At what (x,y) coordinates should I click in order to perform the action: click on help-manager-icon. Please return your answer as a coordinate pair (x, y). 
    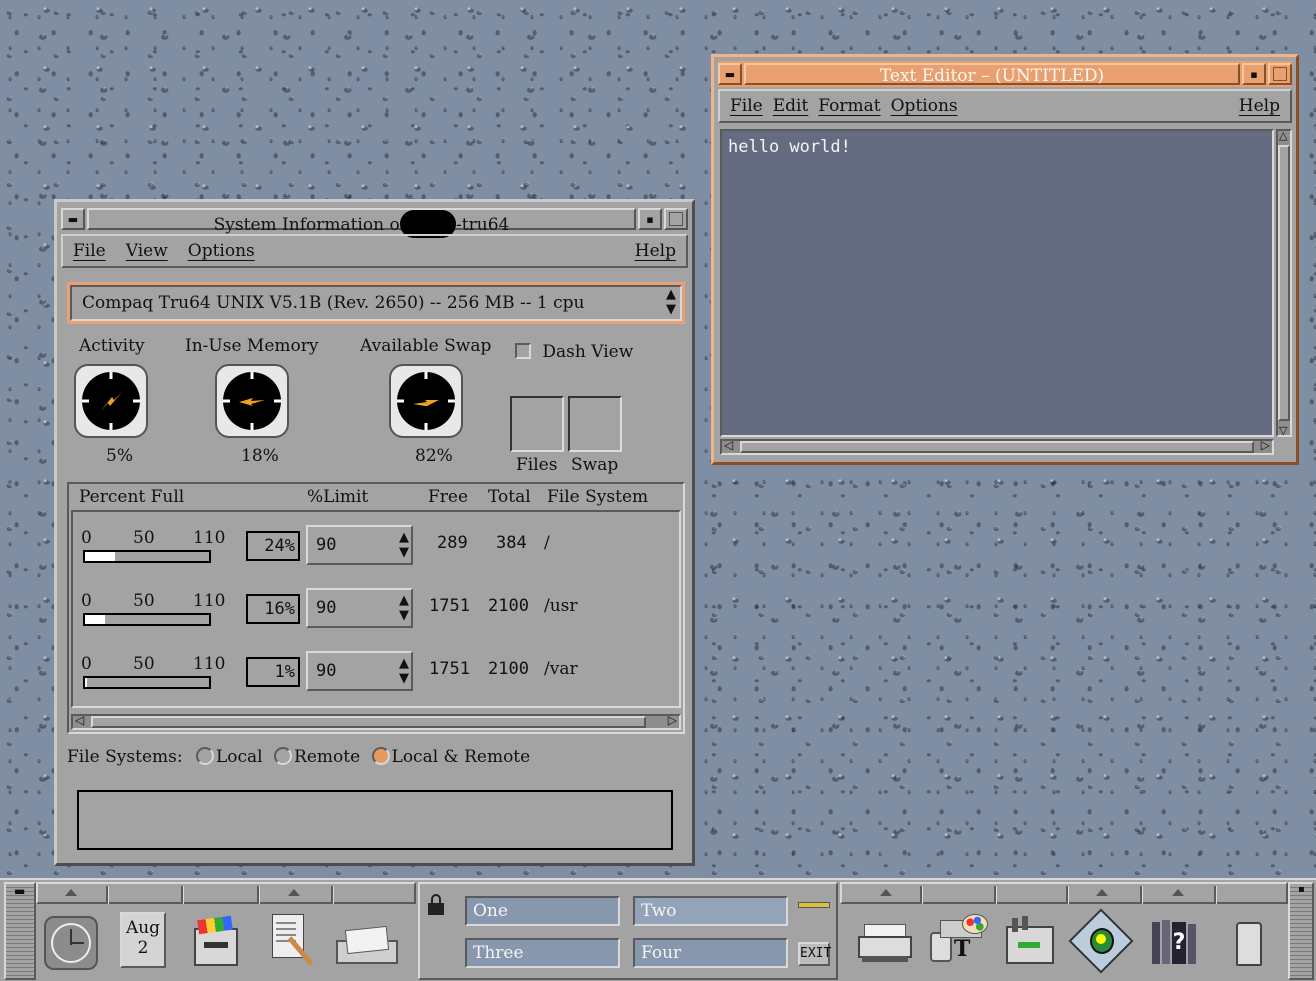
    Looking at the image, I should click on (1101, 941).